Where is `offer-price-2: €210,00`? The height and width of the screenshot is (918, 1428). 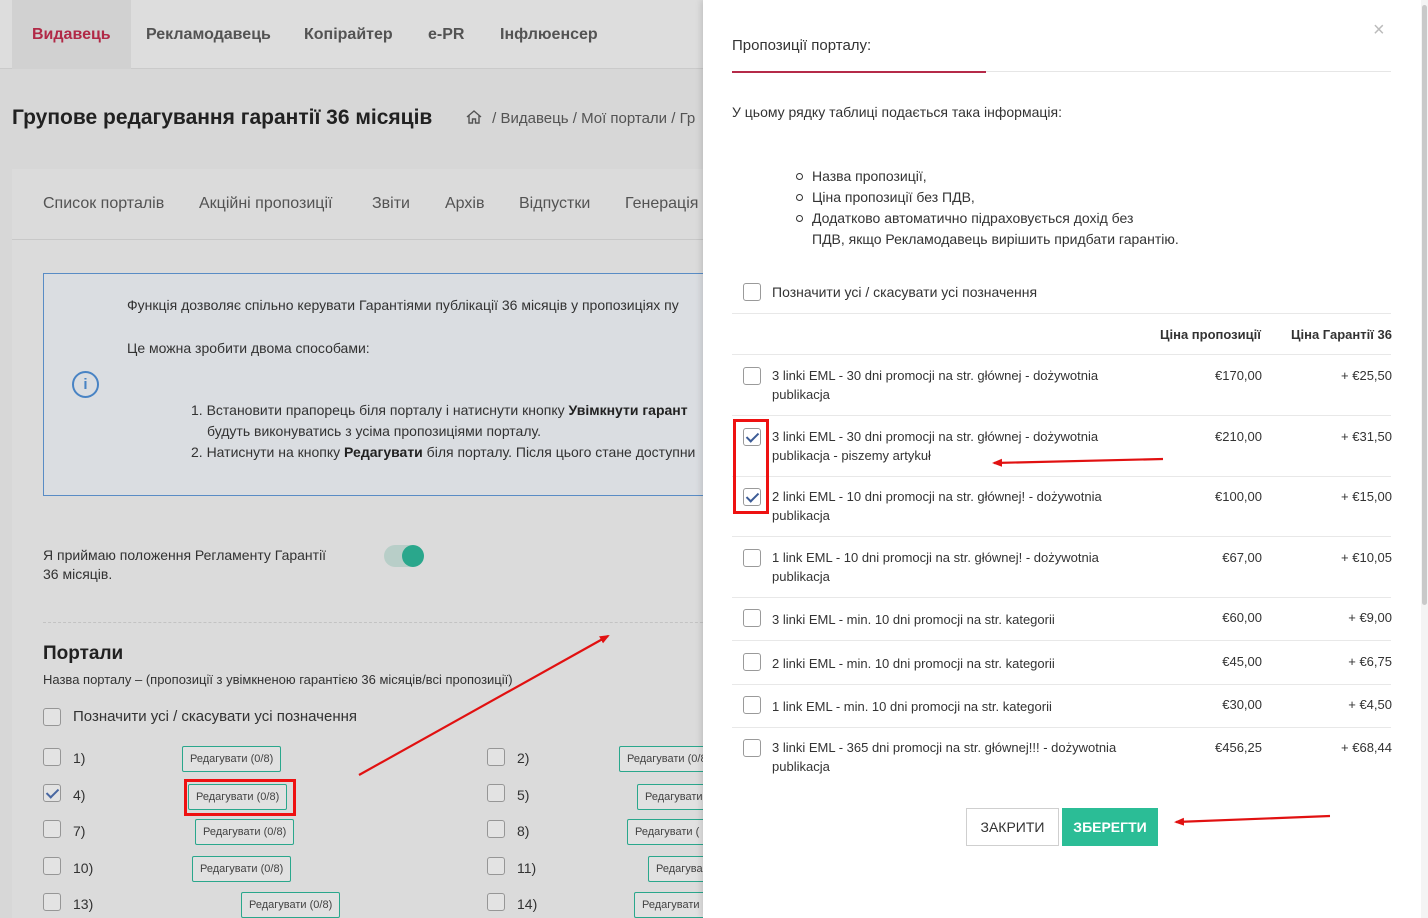
offer-price-2: €210,00 is located at coordinates (1238, 436).